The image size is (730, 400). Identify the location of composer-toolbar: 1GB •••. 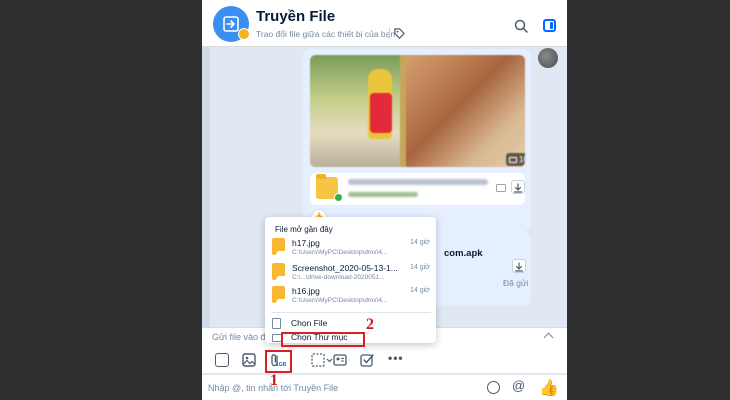
(384, 360).